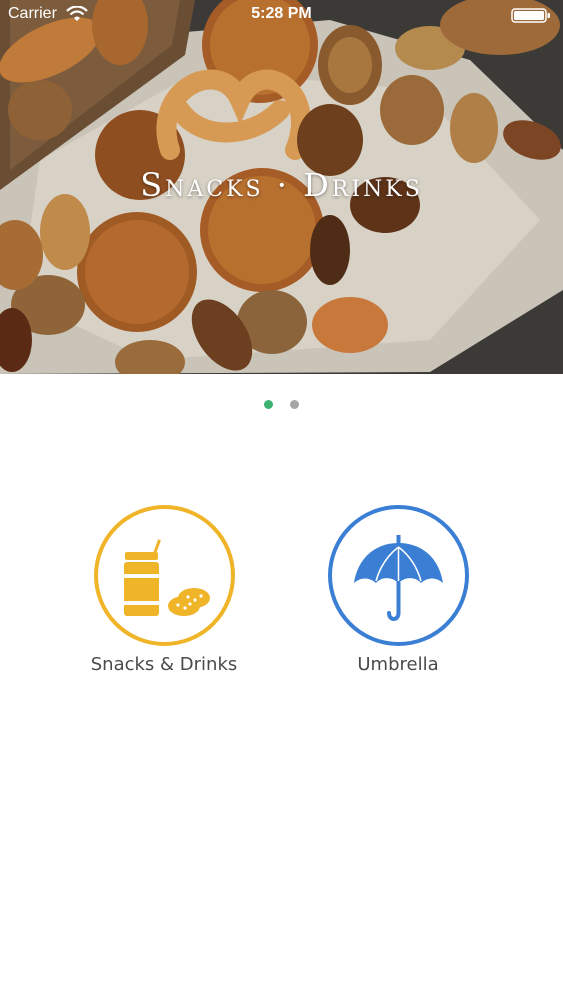 This screenshot has height=1000, width=563. I want to click on category-umbrella: Umbrella, so click(398, 590).